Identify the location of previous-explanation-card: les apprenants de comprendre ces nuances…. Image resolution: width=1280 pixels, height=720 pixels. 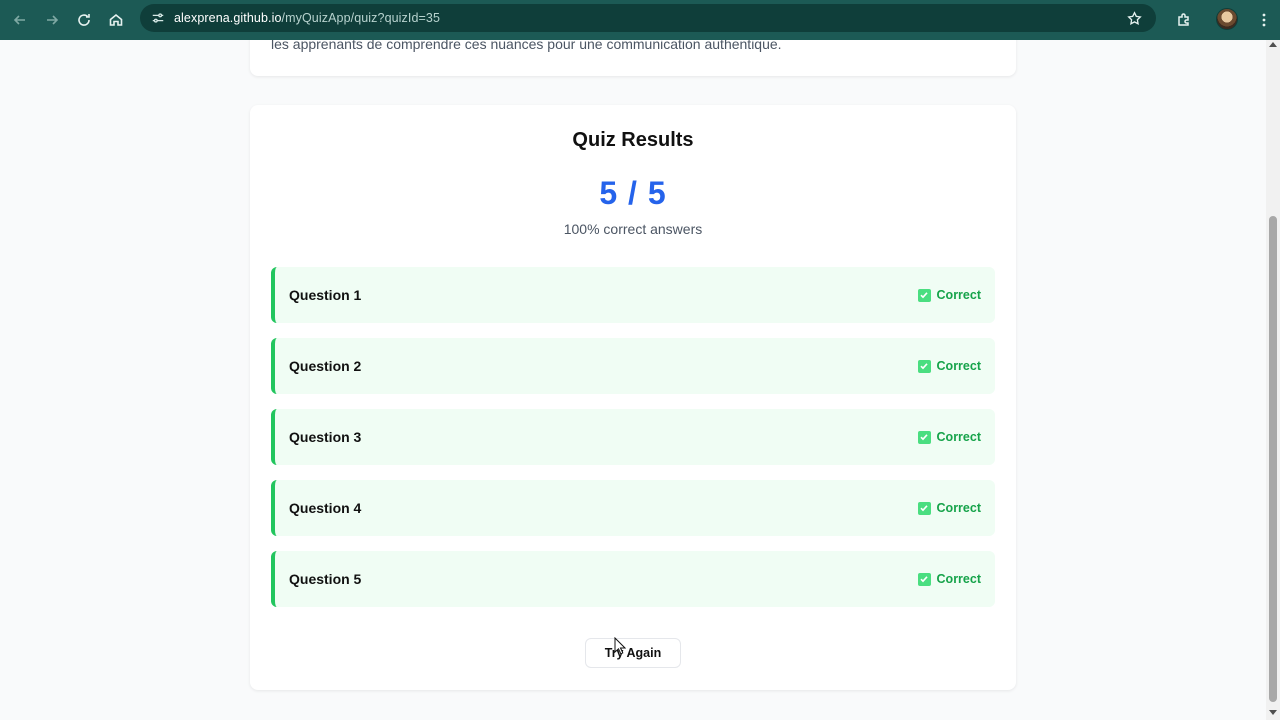
(633, 58).